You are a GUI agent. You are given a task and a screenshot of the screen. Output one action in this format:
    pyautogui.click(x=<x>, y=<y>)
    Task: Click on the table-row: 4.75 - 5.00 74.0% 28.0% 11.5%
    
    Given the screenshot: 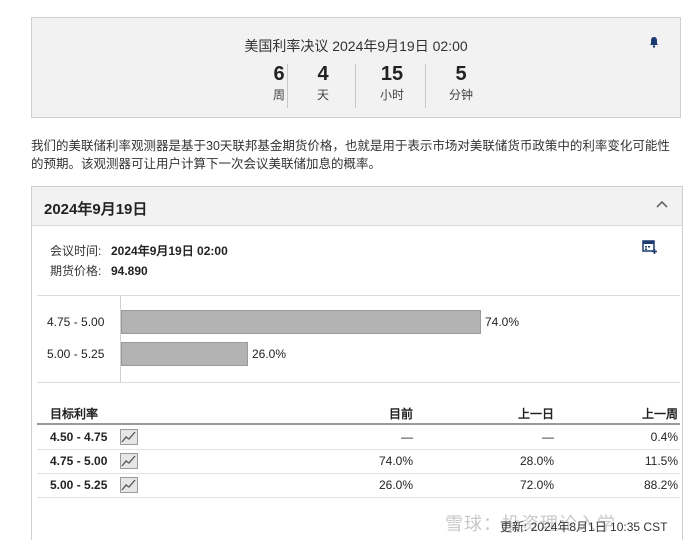 What is the action you would take?
    pyautogui.click(x=358, y=461)
    